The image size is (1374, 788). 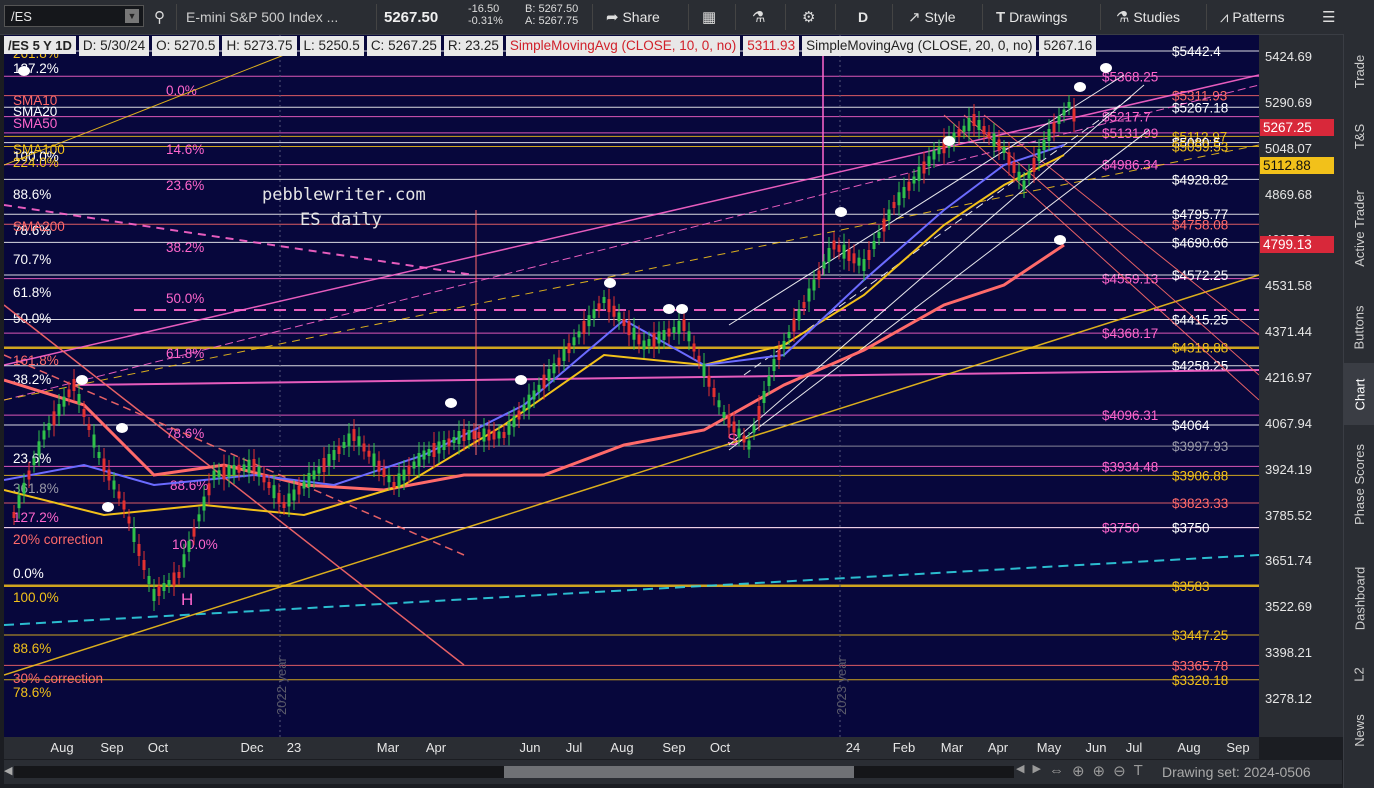 I want to click on scroll-right-icon: ▶, so click(x=1036, y=771).